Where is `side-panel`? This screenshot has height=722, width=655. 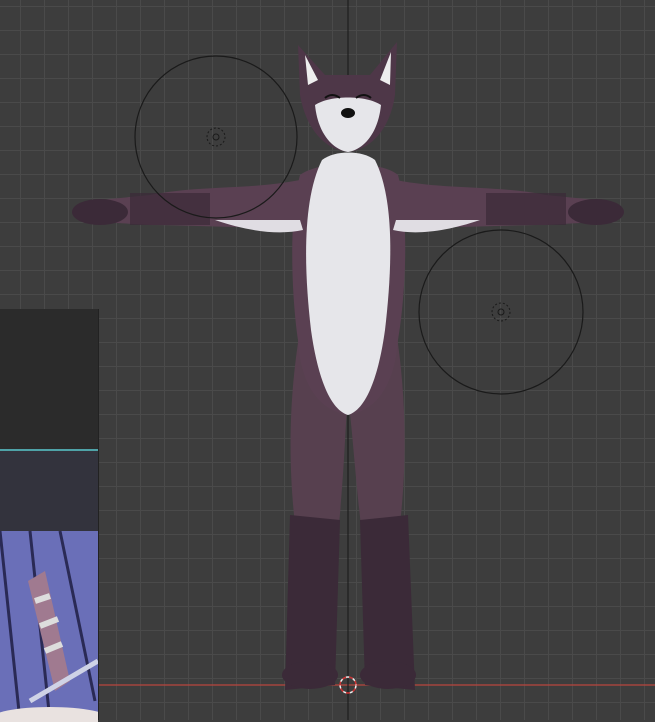
side-panel is located at coordinates (49, 515).